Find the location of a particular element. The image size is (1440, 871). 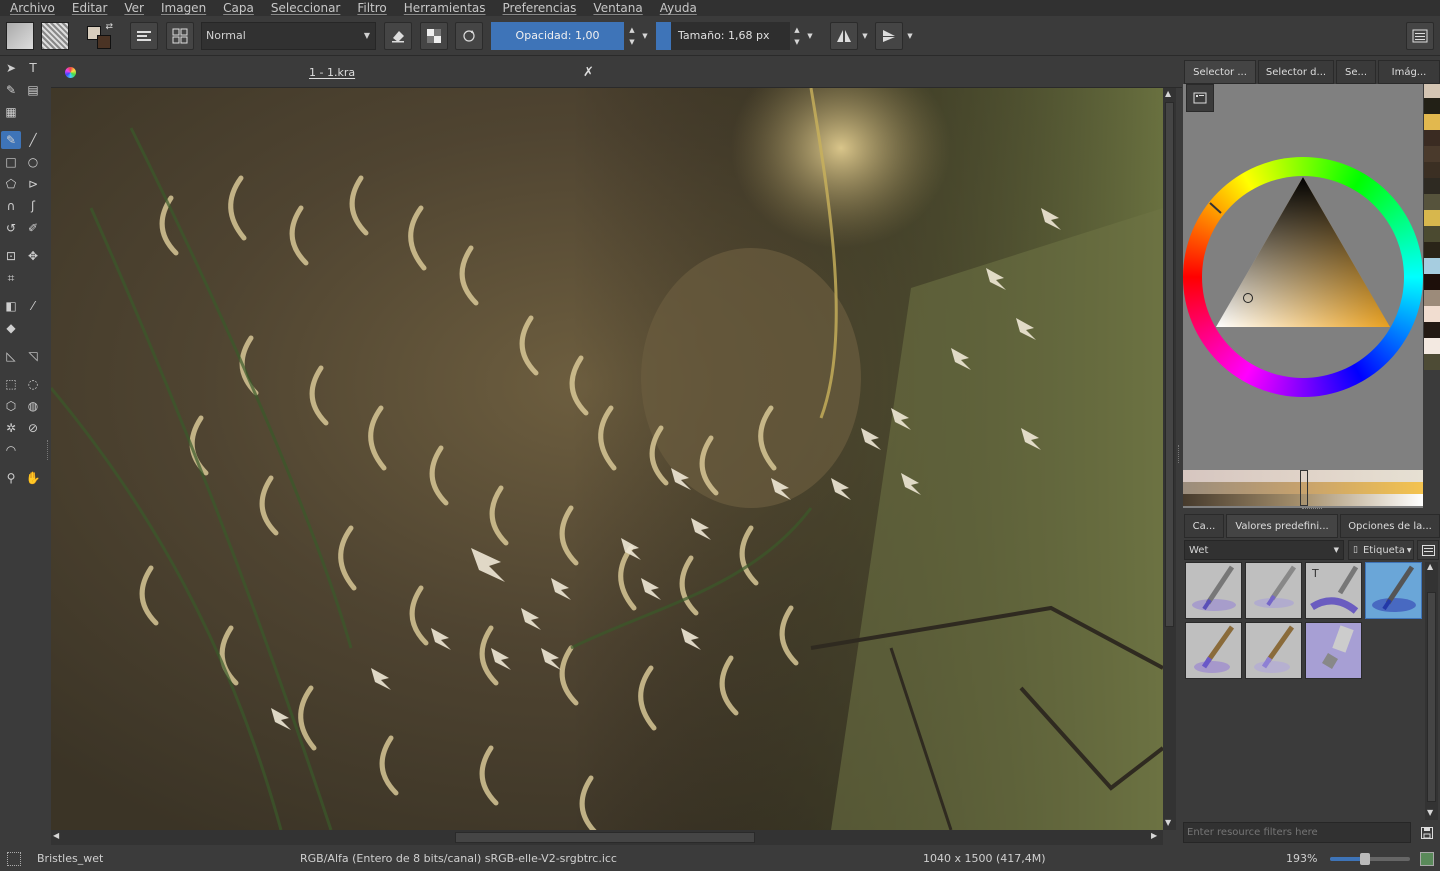

save-filter-button is located at coordinates (1427, 832).